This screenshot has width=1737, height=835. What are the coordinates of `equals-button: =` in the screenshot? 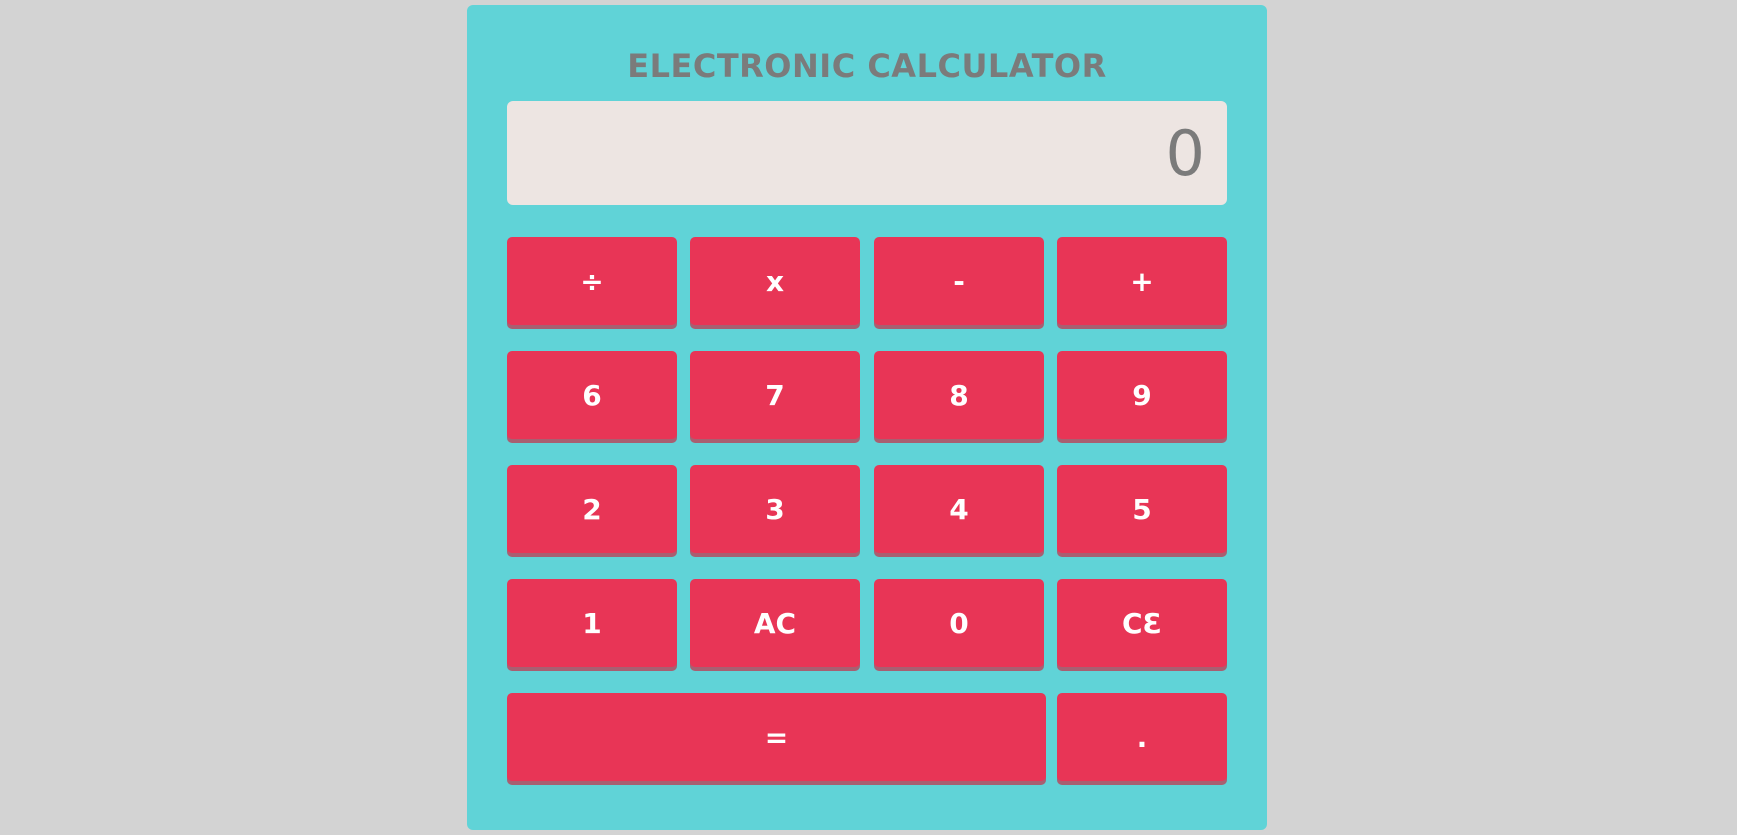 It's located at (776, 737).